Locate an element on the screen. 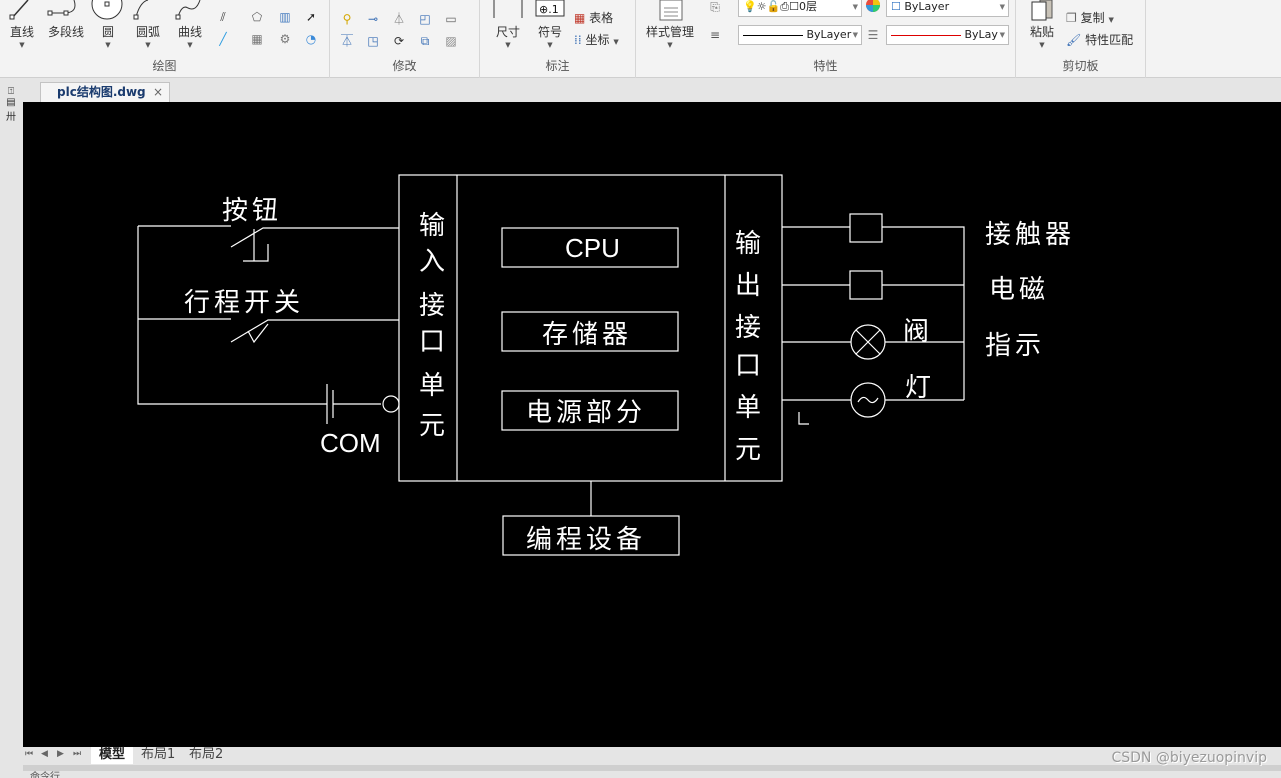  dimension-label: 尺寸 is located at coordinates (507, 32).